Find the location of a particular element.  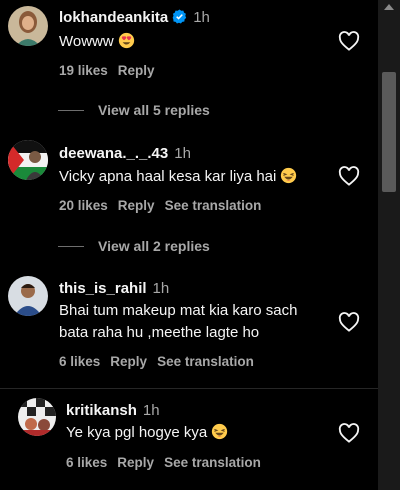

view-replies-button: View all 2 replies is located at coordinates (134, 246).